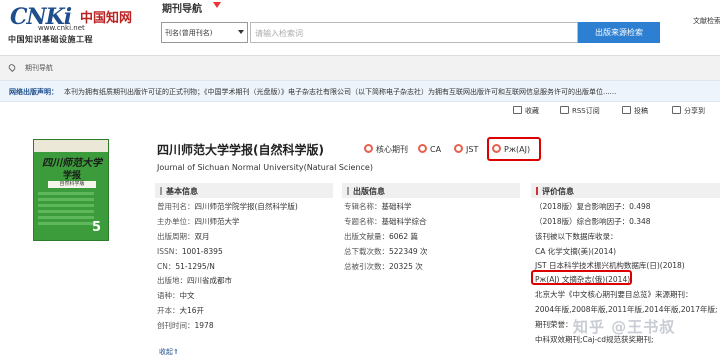  I want to click on cnki-logo: CNKi 中国知网 www.cnki.net 中国知识基础设施工程, so click(70, 23).